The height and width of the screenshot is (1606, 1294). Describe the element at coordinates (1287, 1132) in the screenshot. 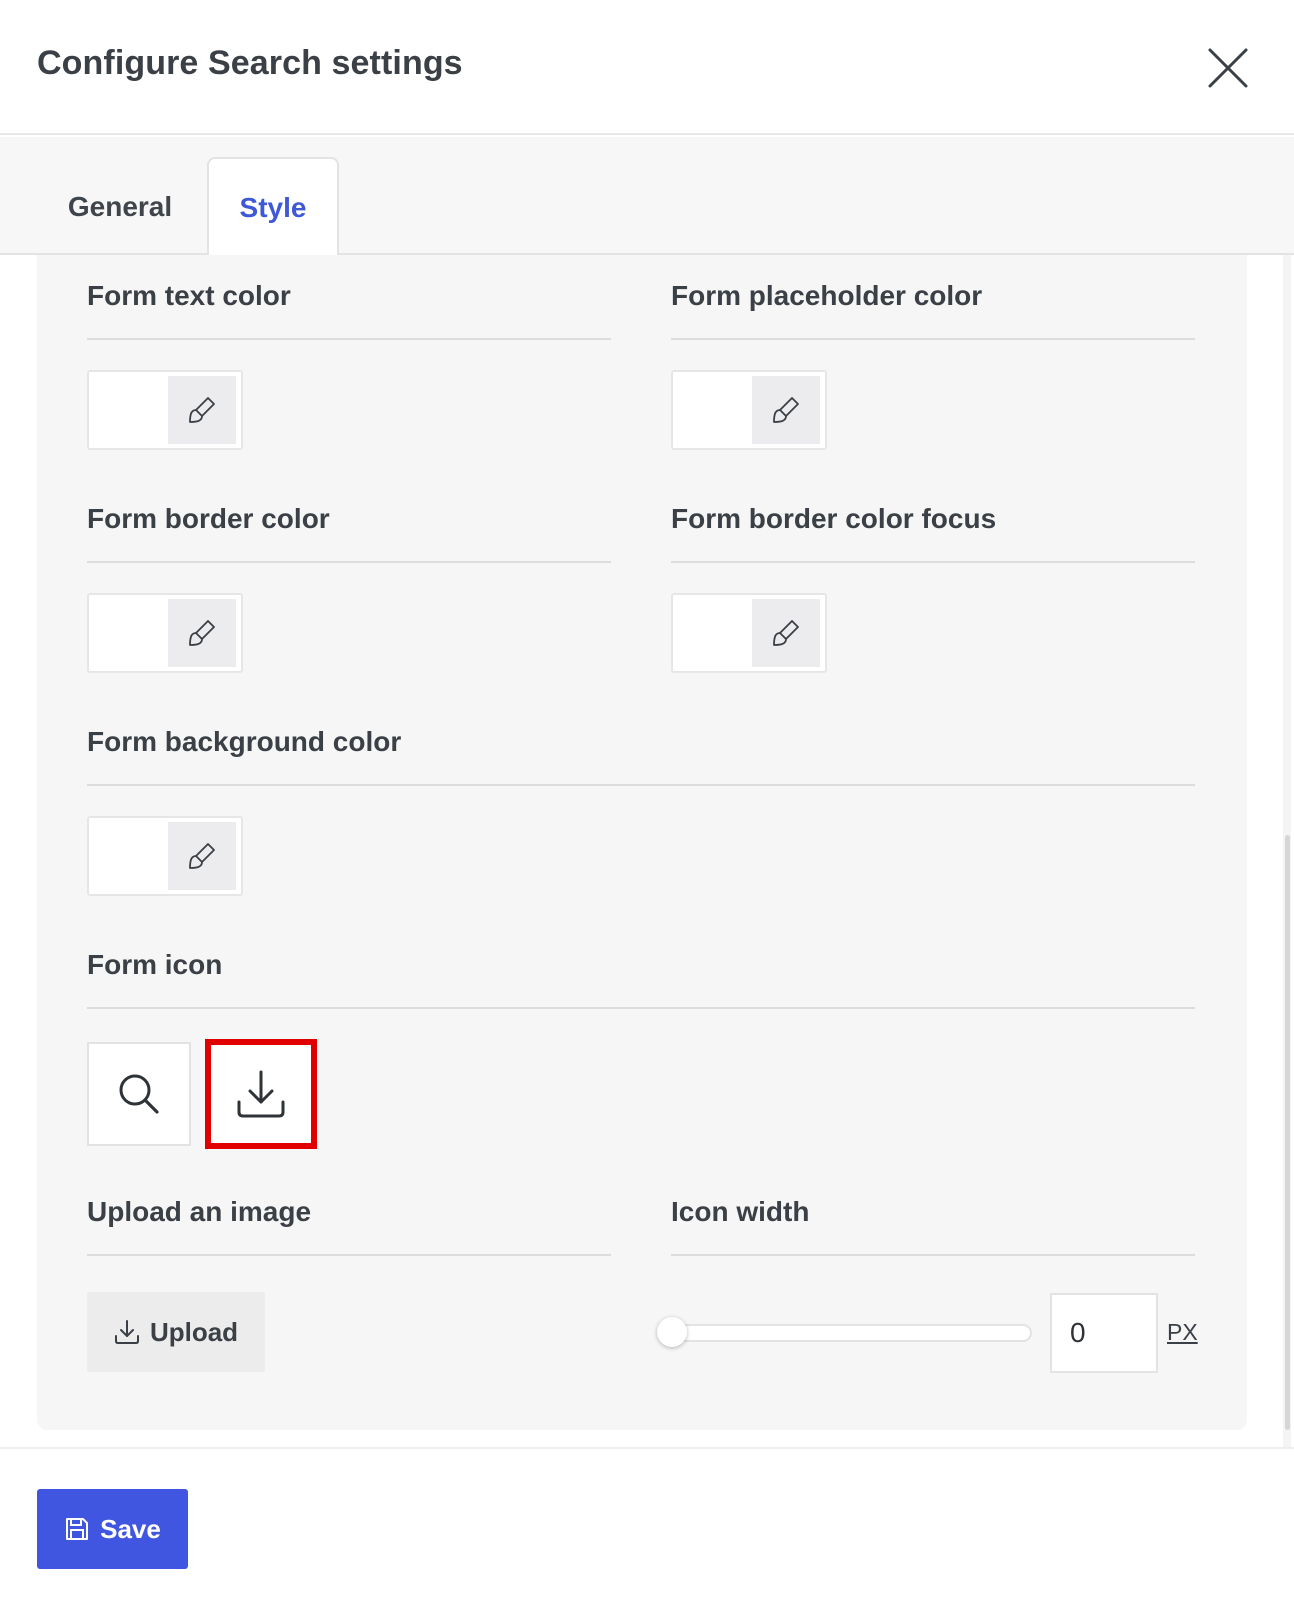

I see `scrollbar-thumb` at that location.